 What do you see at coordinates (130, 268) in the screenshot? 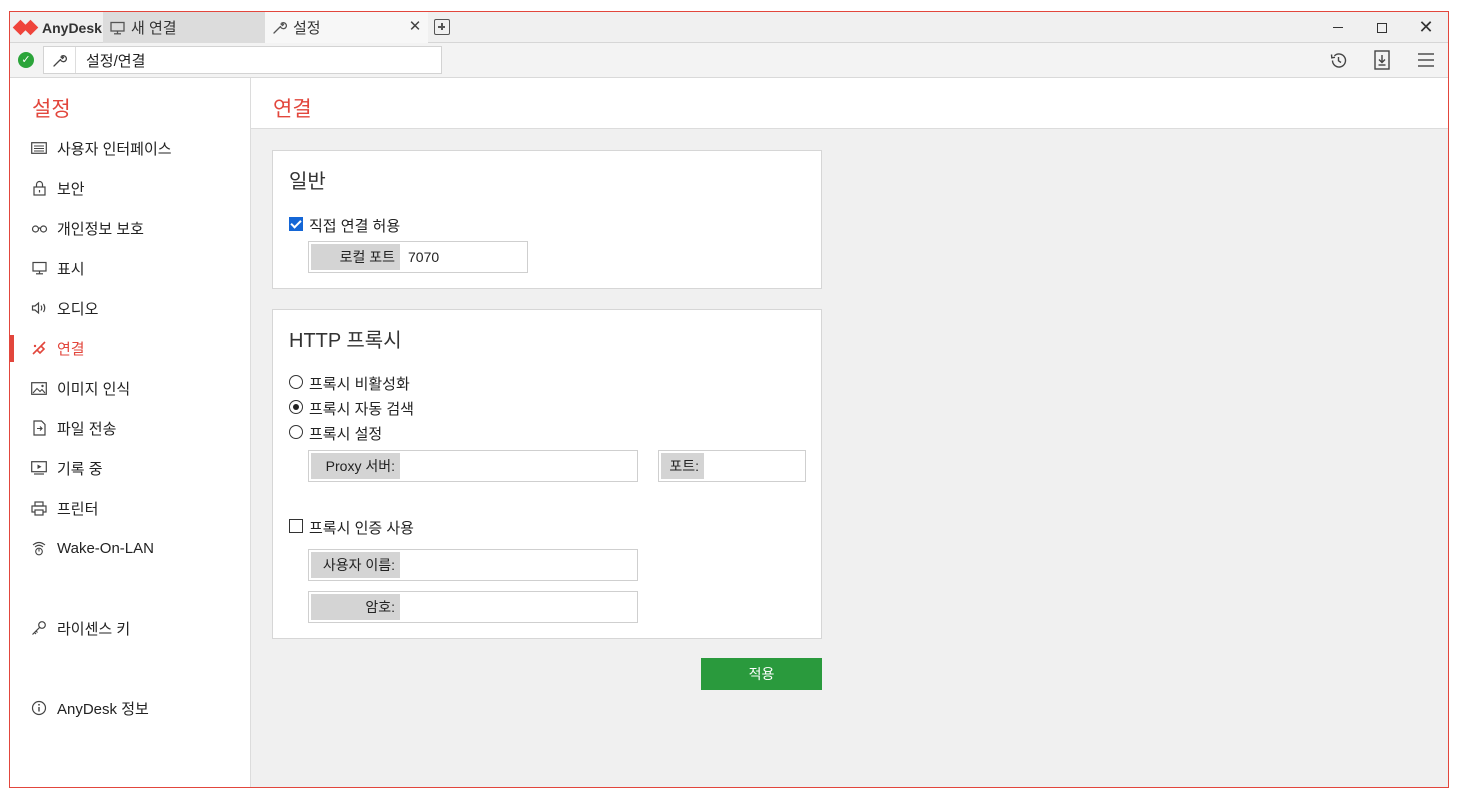
I see `sidebar-item-display: 표시` at bounding box center [130, 268].